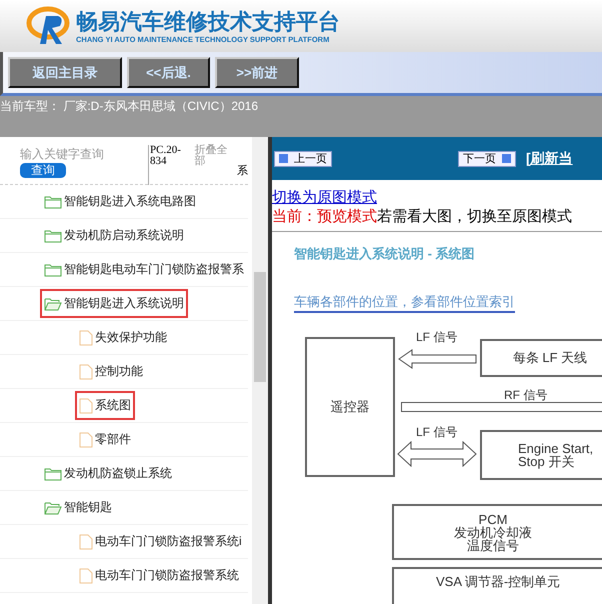 The height and width of the screenshot is (604, 602). I want to click on code-label: PC.20-834, so click(169, 165).